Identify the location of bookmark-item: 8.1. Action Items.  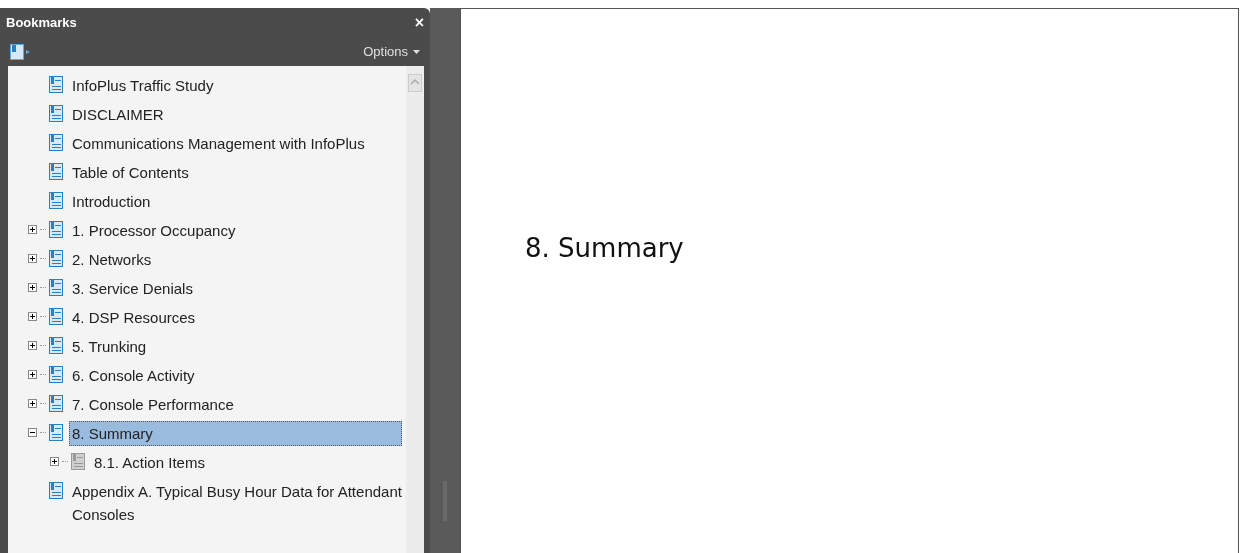
(149, 462).